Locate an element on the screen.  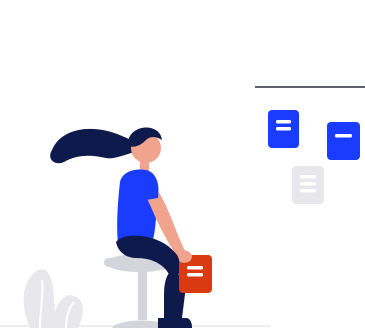
gray-sticky-note-icon is located at coordinates (308, 185).